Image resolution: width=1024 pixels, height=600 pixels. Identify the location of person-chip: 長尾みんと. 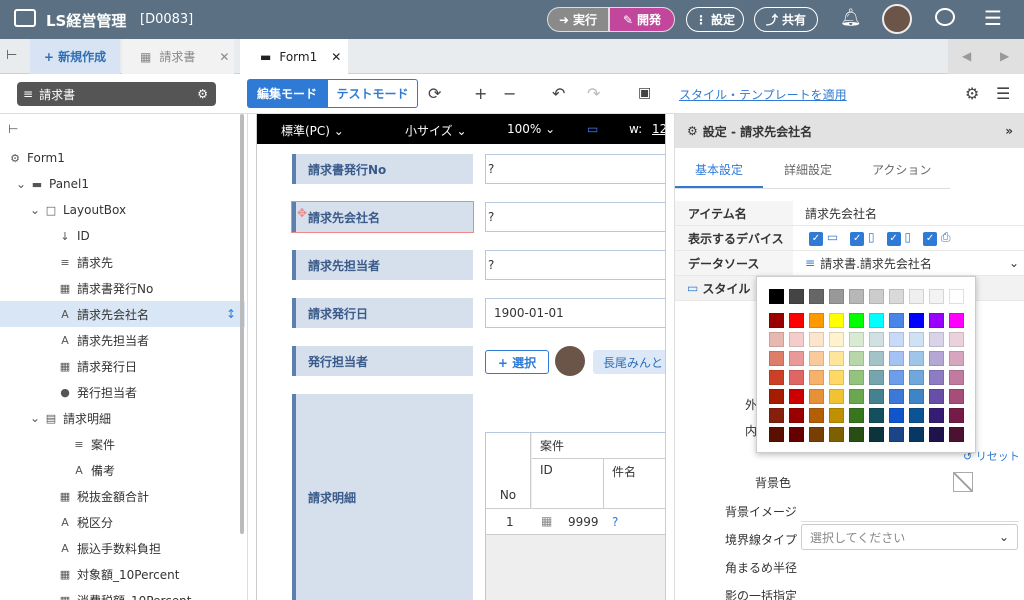
(629, 362).